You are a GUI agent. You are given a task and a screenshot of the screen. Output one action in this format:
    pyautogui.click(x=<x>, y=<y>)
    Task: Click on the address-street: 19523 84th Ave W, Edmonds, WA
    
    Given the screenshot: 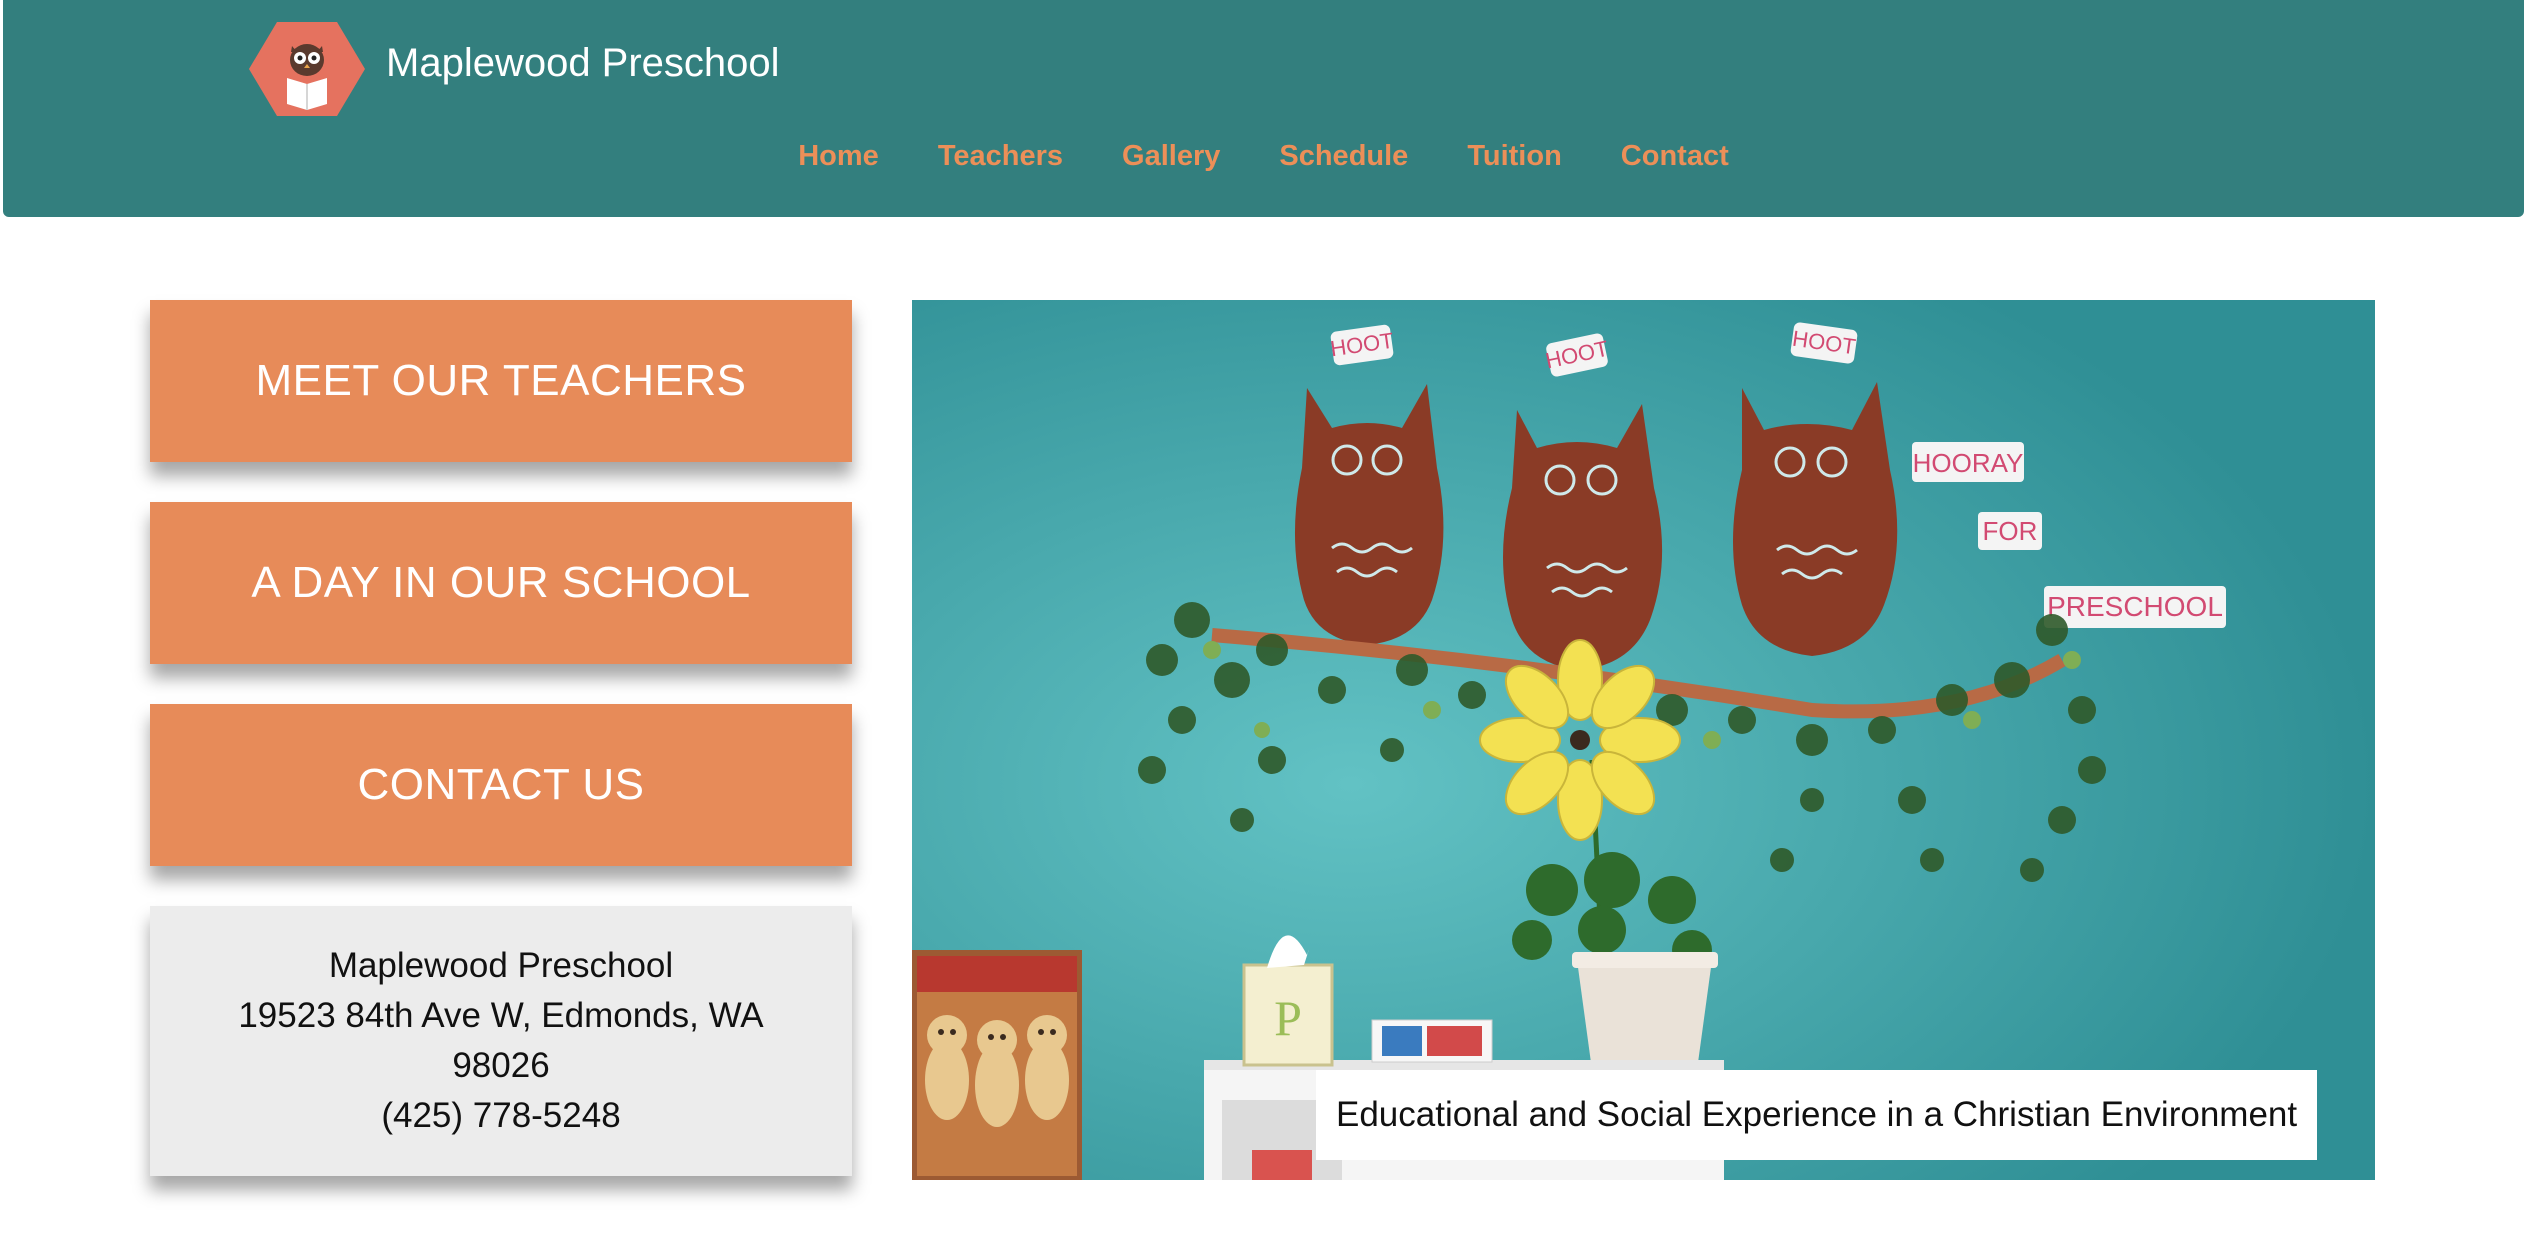 What is the action you would take?
    pyautogui.click(x=501, y=1015)
    